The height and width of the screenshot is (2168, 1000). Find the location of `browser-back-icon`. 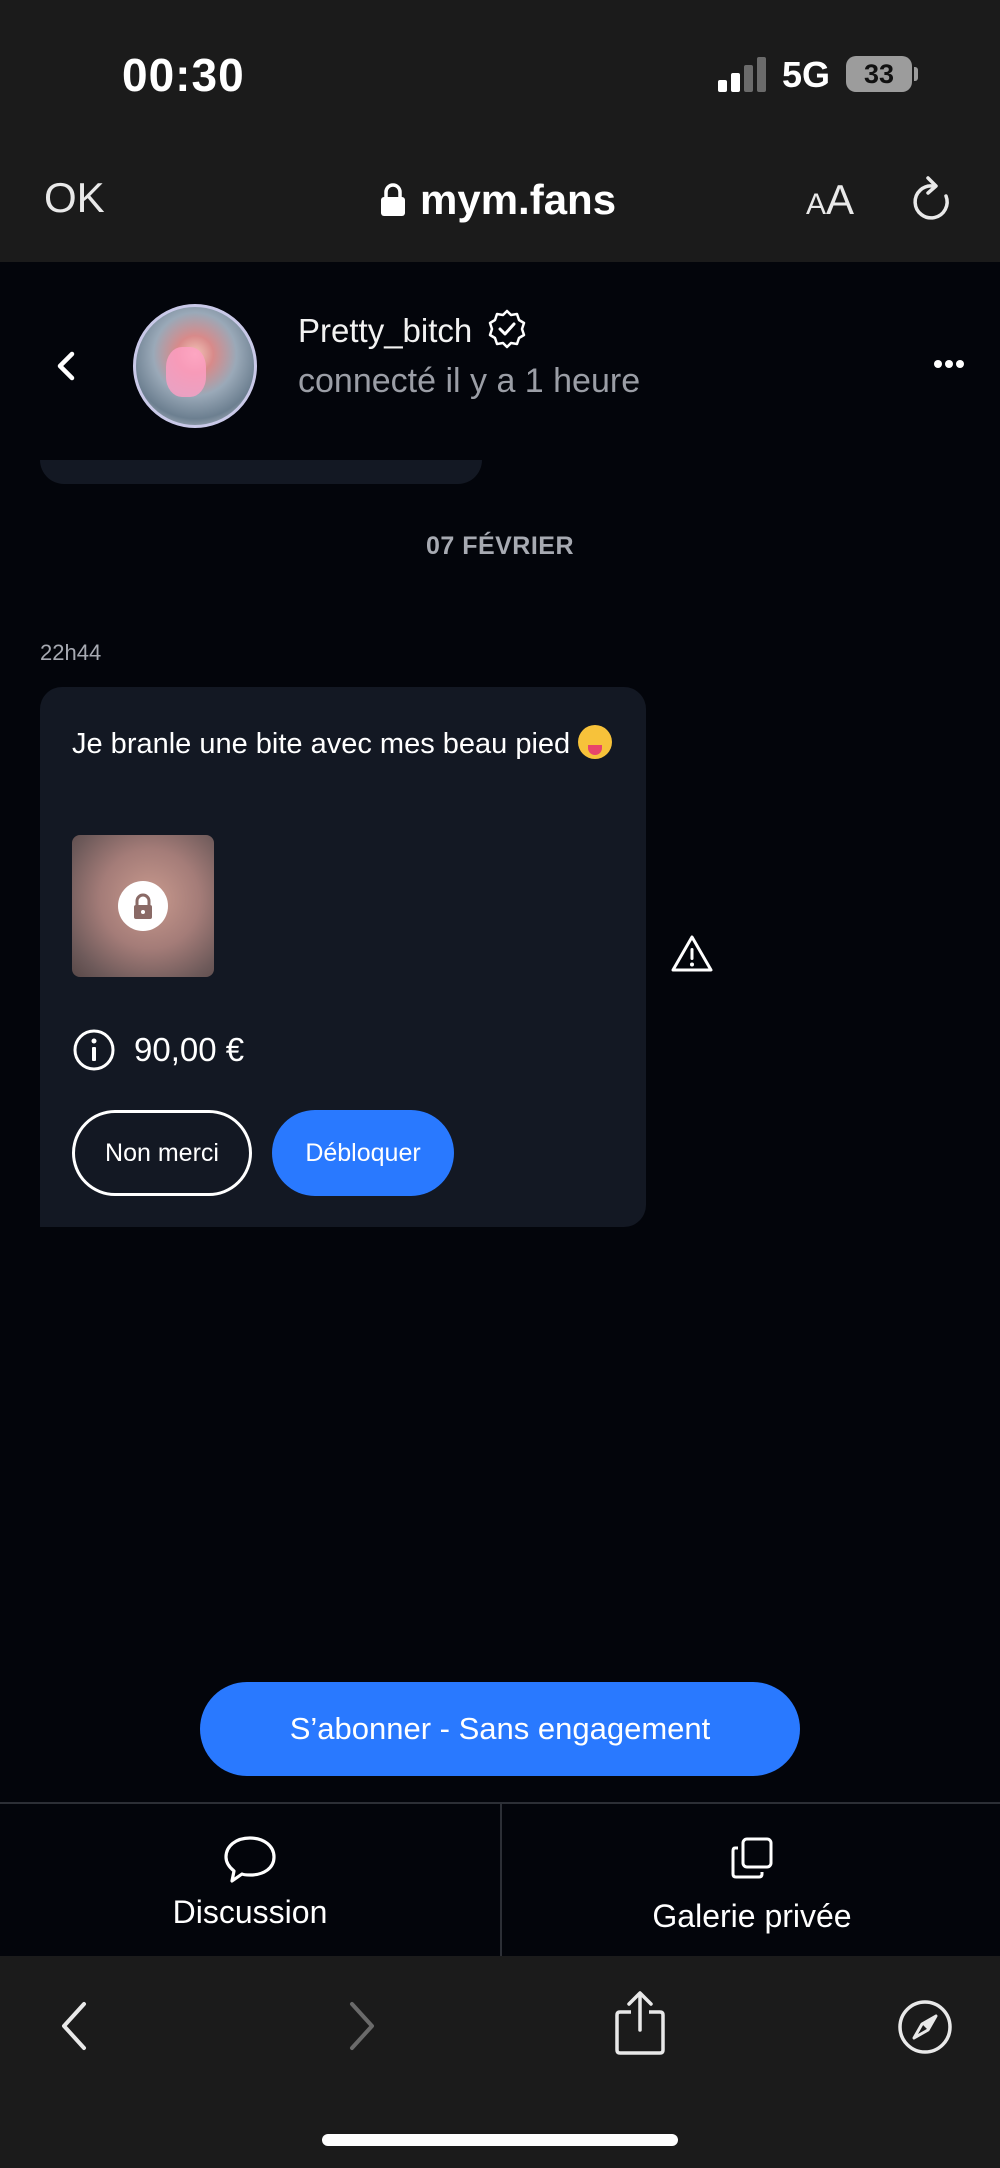

browser-back-icon is located at coordinates (74, 2026).